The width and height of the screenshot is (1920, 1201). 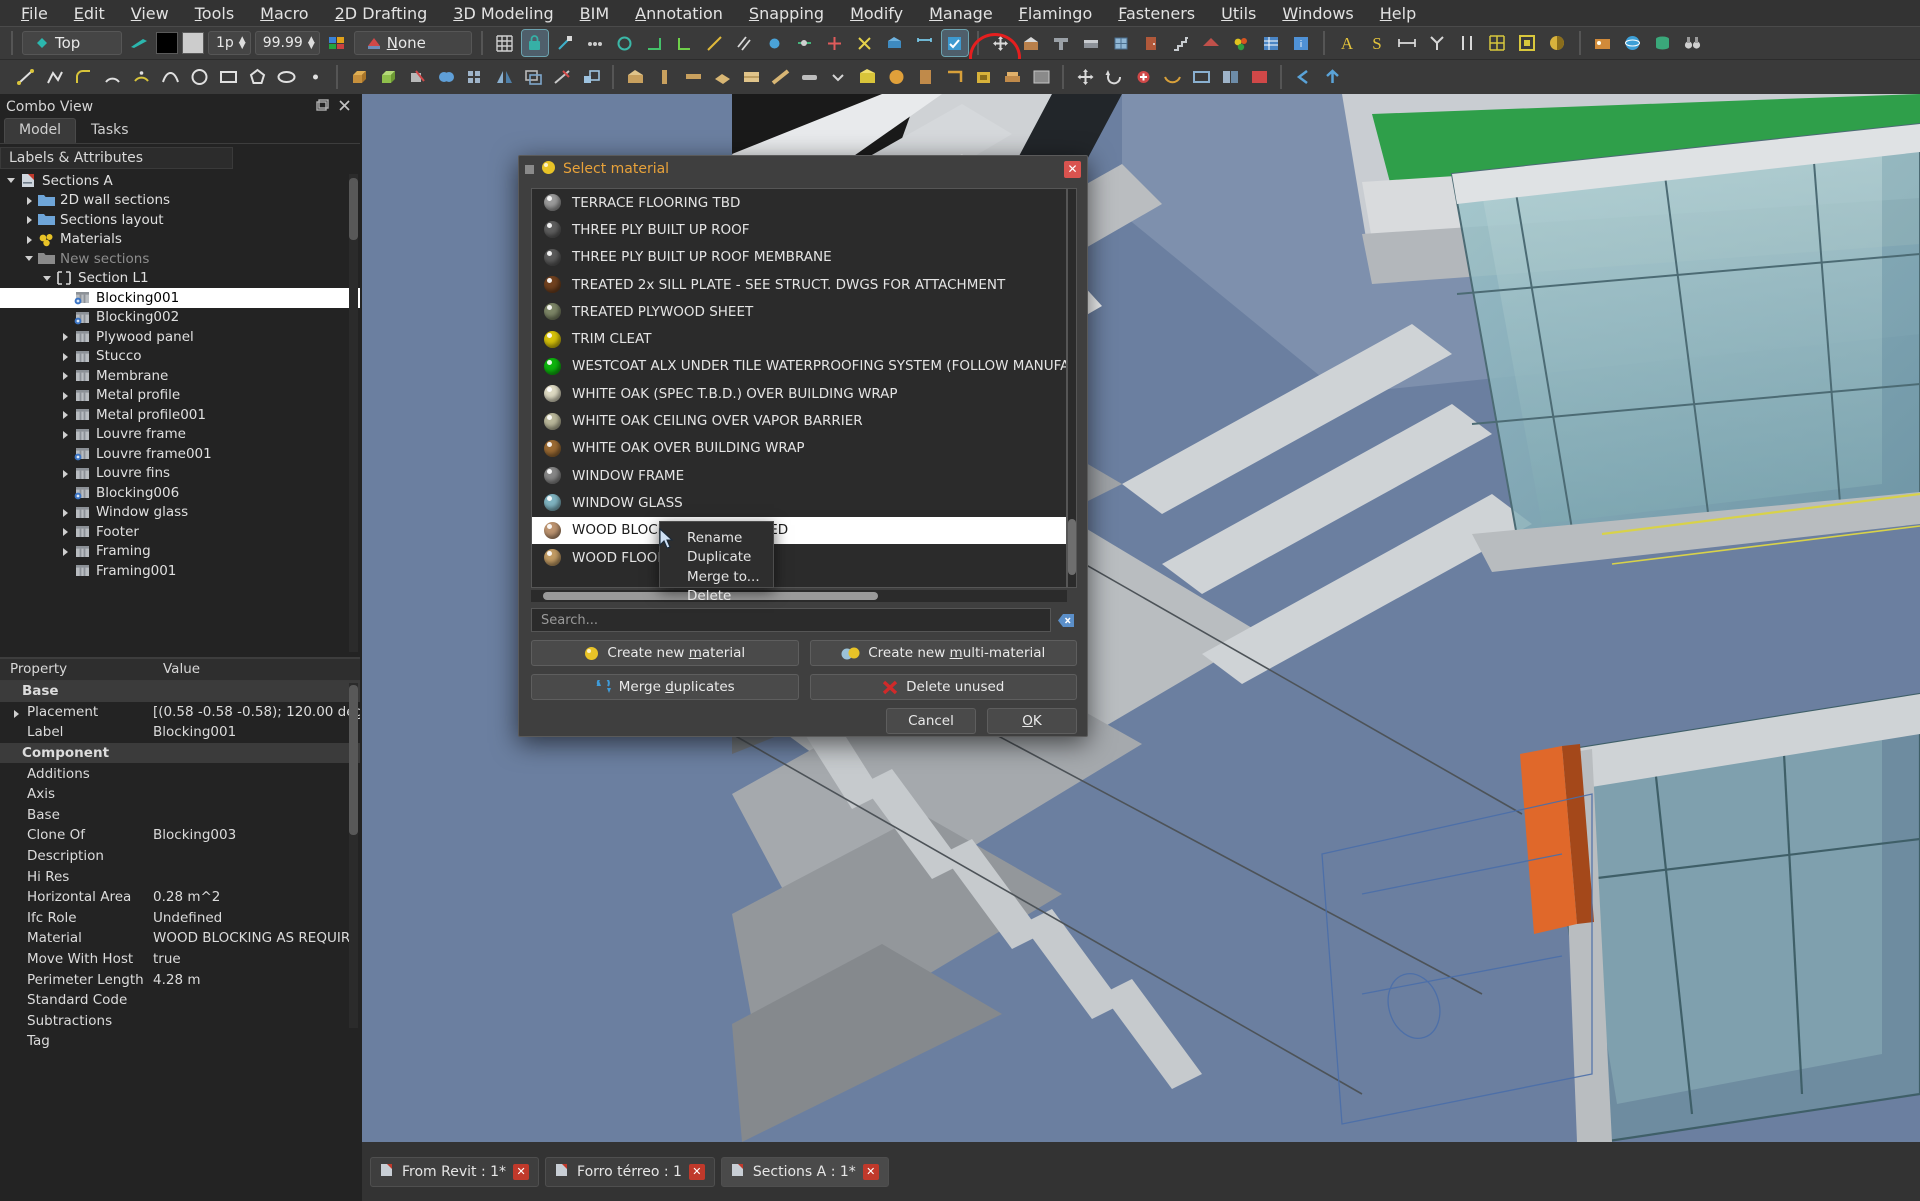 What do you see at coordinates (180, 691) in the screenshot?
I see `property-row: Base` at bounding box center [180, 691].